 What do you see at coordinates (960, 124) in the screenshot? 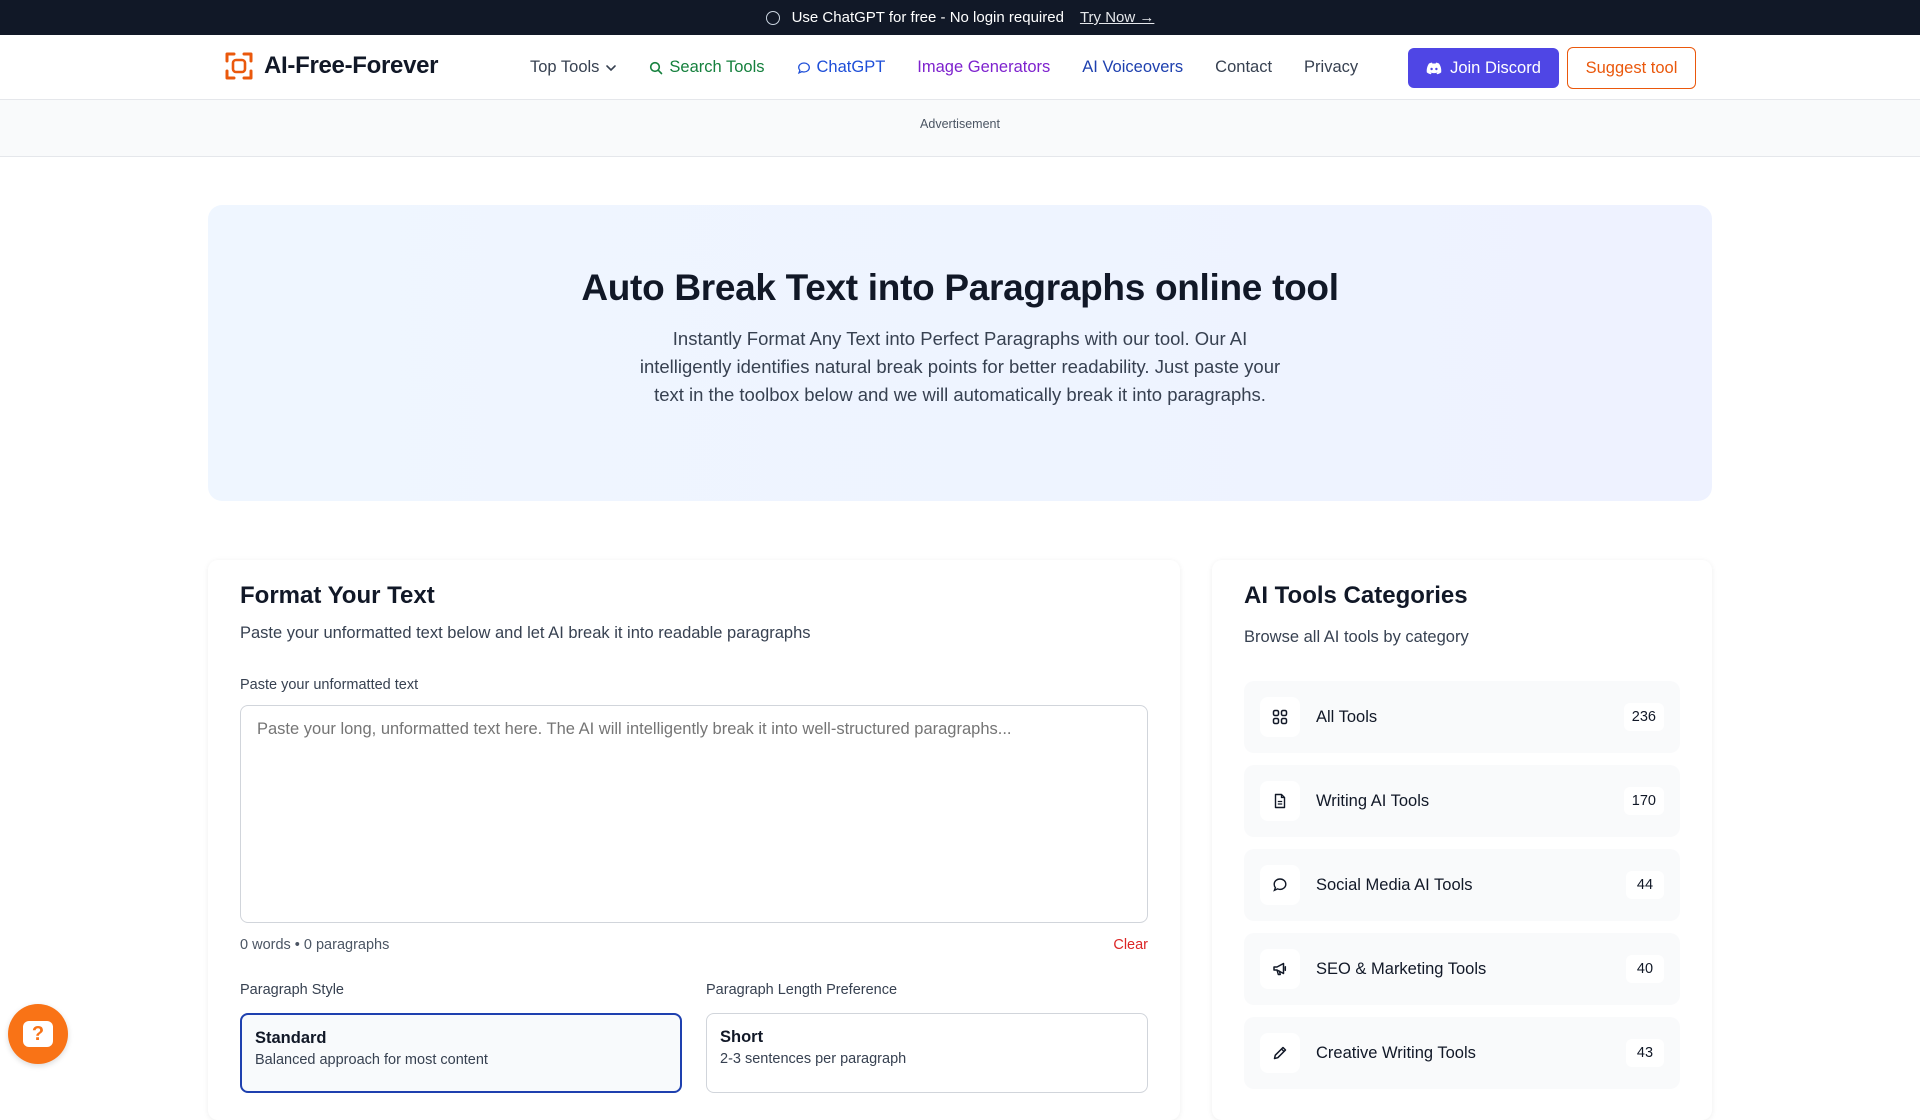
I see `advertisement-label: Advertisement` at bounding box center [960, 124].